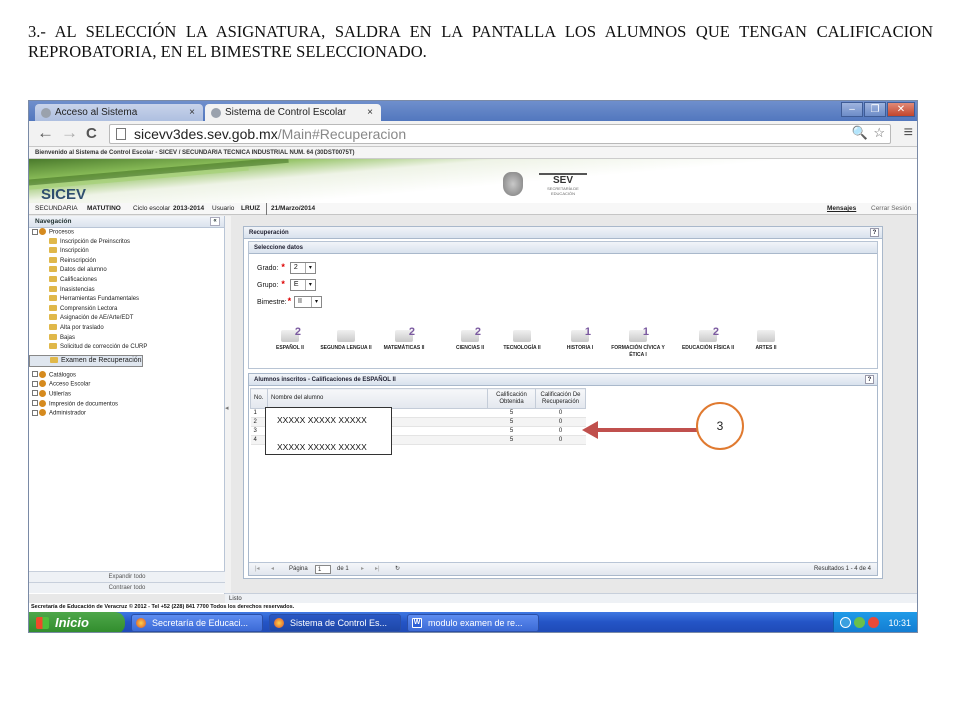 This screenshot has width=960, height=720. I want to click on navigation-title: Navegación, so click(53, 221).